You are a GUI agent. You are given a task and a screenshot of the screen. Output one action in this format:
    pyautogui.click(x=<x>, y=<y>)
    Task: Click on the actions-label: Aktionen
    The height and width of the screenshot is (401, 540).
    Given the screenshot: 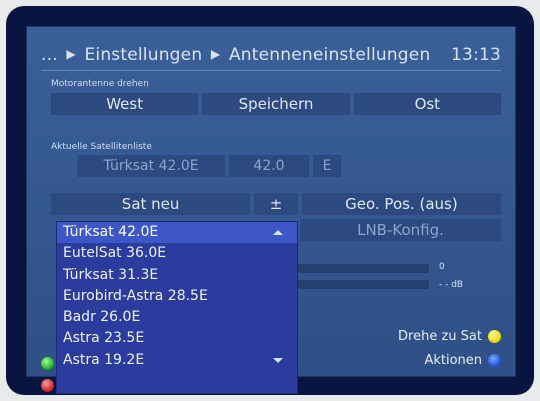 What is the action you would take?
    pyautogui.click(x=453, y=360)
    